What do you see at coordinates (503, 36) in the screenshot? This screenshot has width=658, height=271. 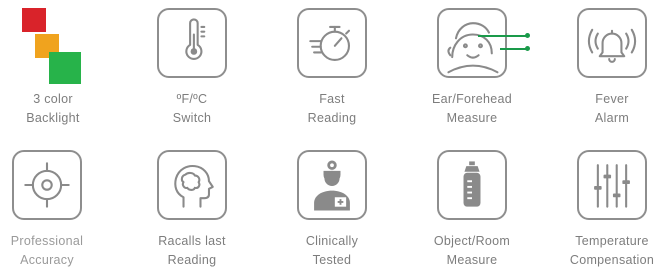 I see `forehead-indicator-line` at bounding box center [503, 36].